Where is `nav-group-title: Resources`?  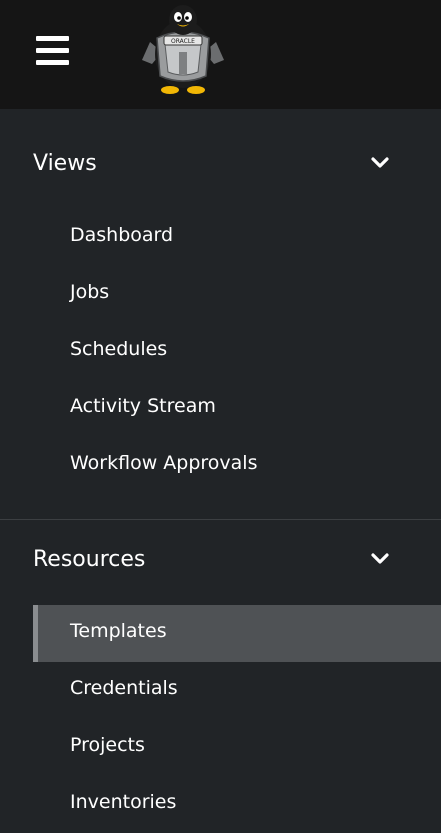
nav-group-title: Resources is located at coordinates (89, 559).